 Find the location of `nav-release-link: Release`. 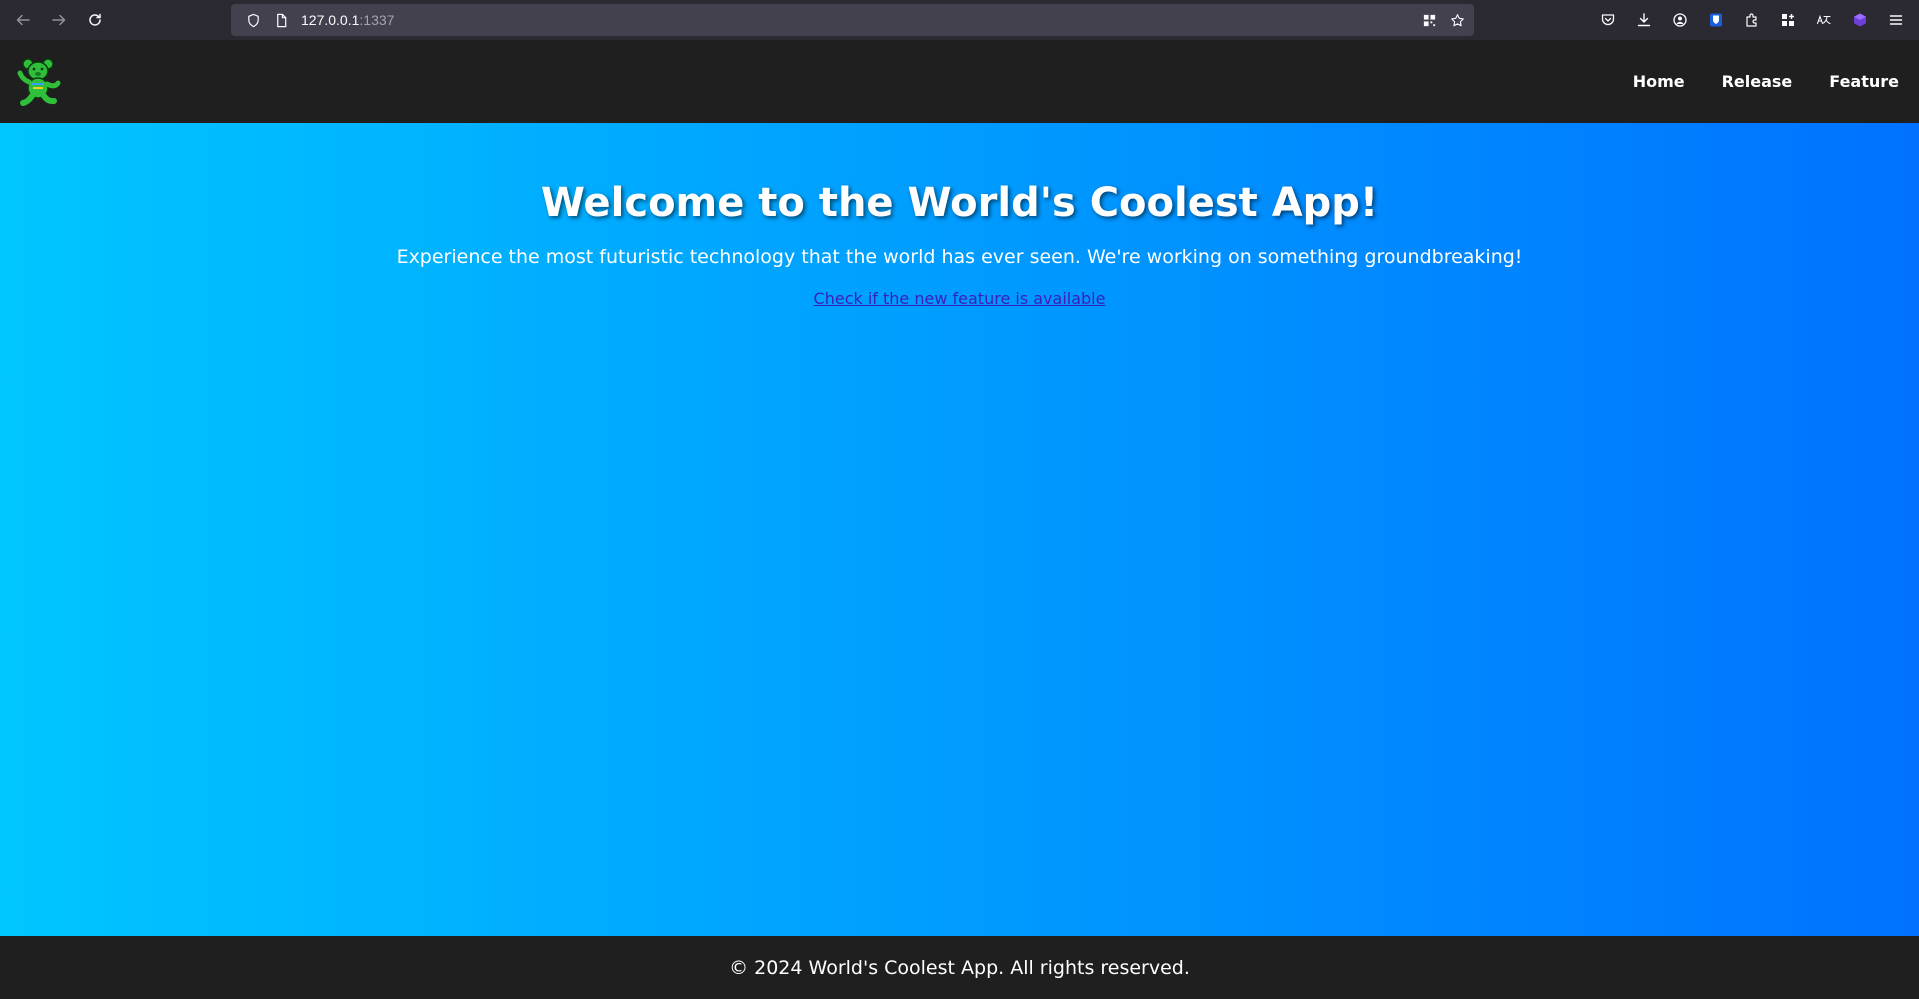

nav-release-link: Release is located at coordinates (1757, 81).